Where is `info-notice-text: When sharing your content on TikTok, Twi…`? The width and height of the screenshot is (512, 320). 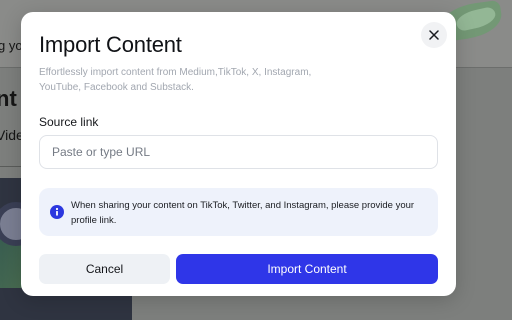
info-notice-text: When sharing your content on TikTok, Twi… is located at coordinates (243, 213).